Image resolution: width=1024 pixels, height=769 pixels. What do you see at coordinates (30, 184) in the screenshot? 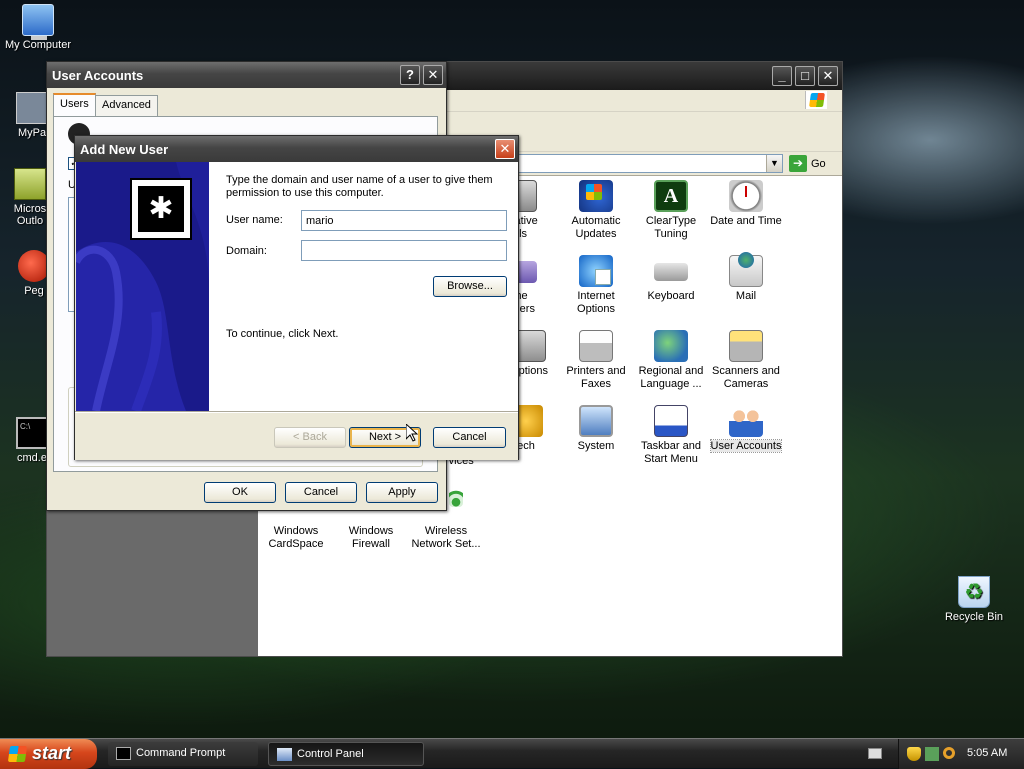
I see `outlook-icon` at bounding box center [30, 184].